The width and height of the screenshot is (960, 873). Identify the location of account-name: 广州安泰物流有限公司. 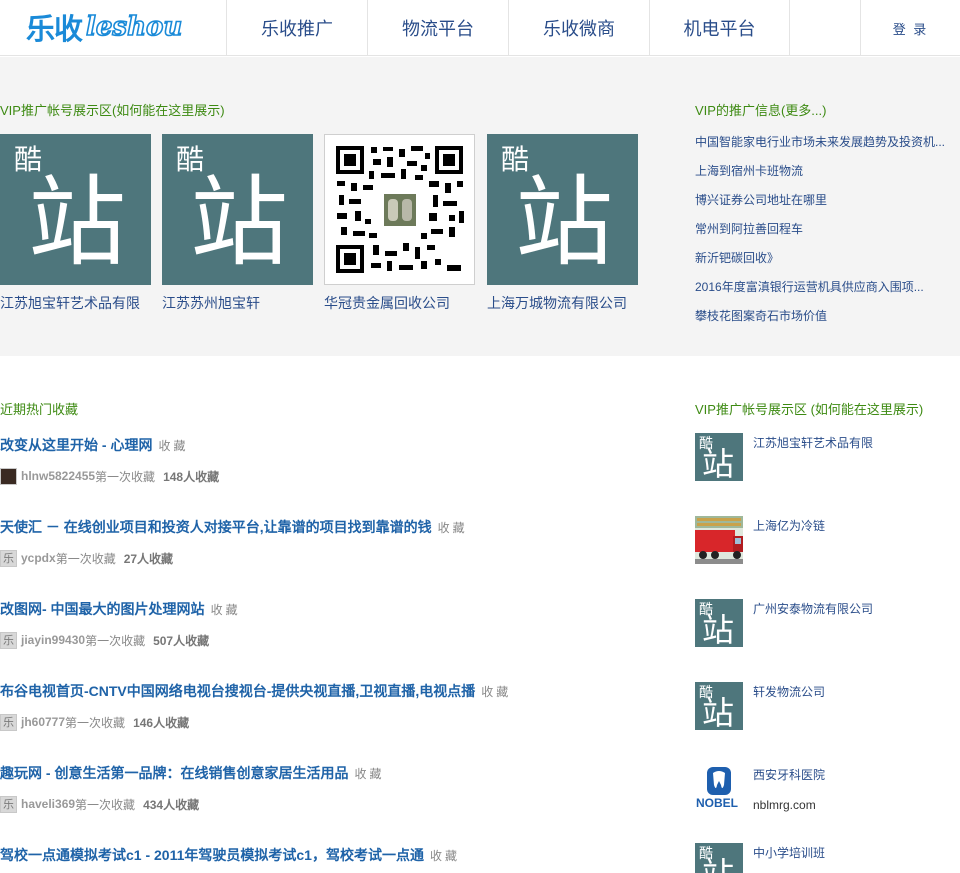
(813, 608).